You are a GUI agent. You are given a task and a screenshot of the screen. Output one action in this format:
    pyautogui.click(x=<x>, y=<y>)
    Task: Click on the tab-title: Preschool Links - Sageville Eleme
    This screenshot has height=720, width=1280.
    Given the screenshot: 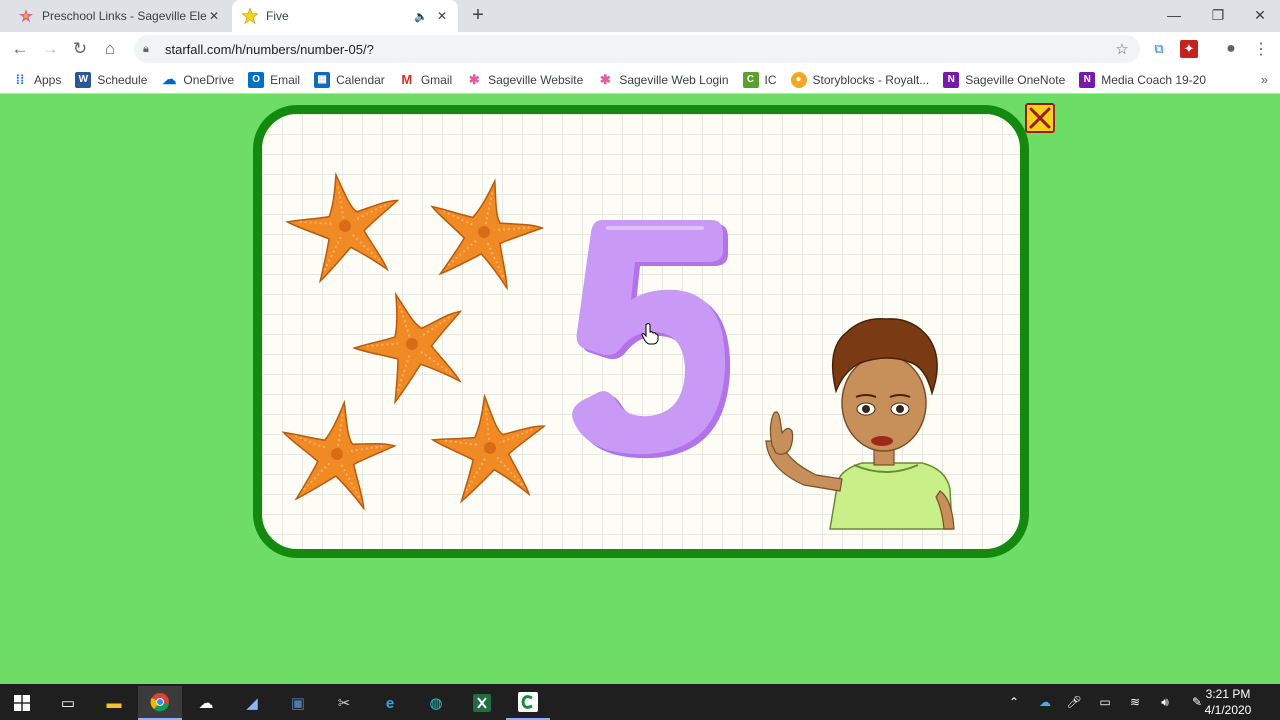 What is the action you would take?
    pyautogui.click(x=124, y=16)
    